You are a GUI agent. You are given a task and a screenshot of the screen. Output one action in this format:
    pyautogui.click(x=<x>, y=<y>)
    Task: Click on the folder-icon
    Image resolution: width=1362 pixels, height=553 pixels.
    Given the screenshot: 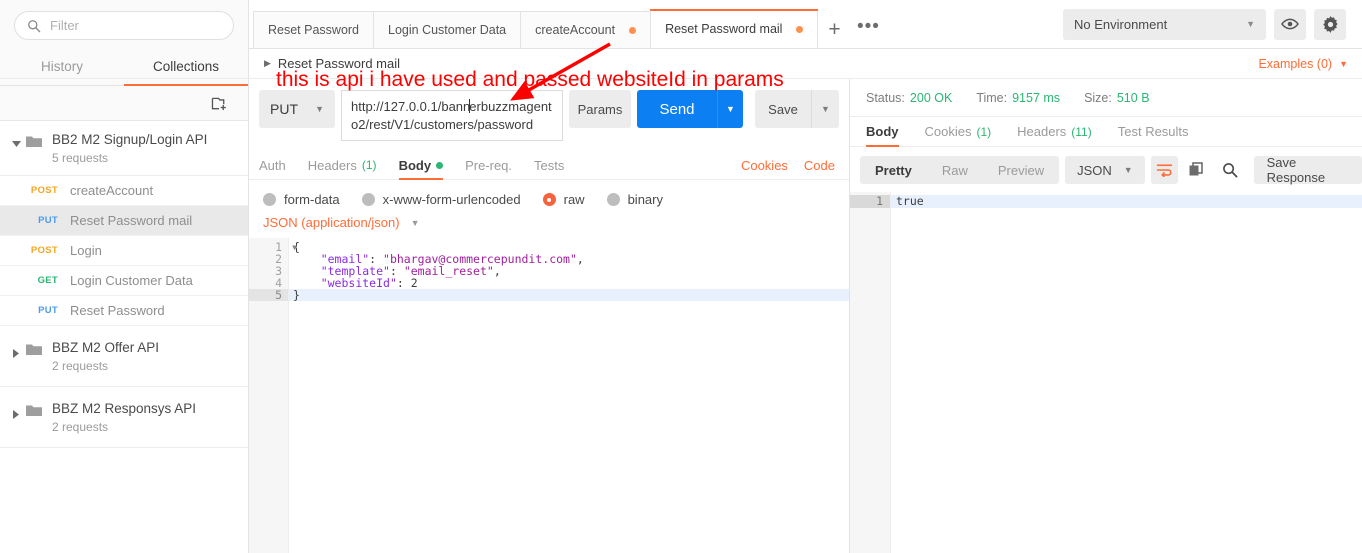 What is the action you would take?
    pyautogui.click(x=34, y=141)
    